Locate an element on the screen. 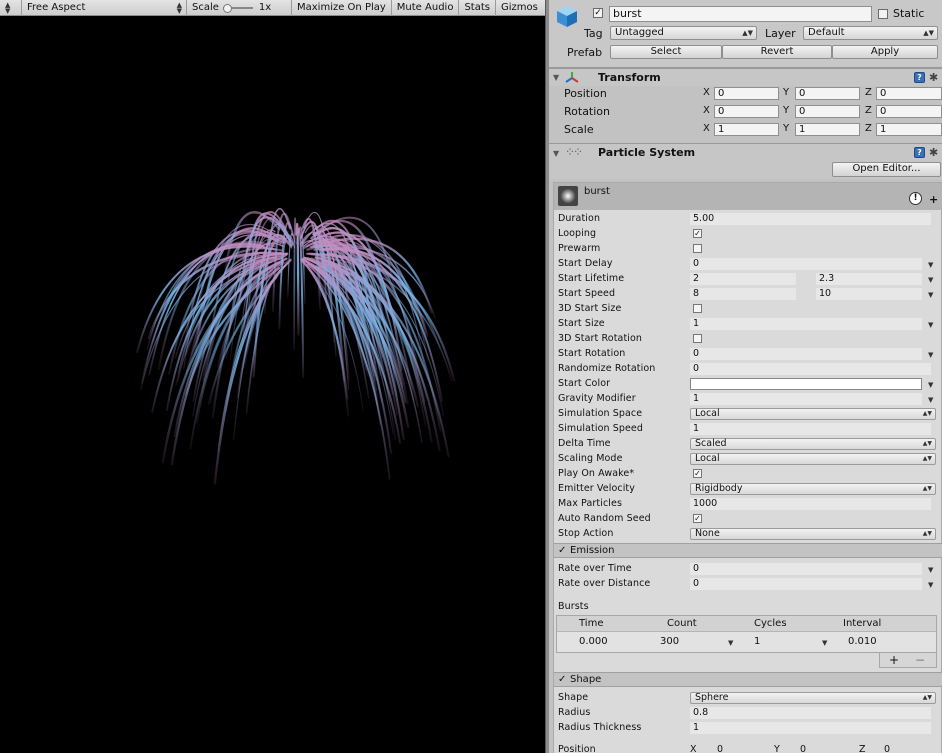 This screenshot has height=753, width=942. aspect-dropdown: Free Aspect ▲ ▼ is located at coordinates (104, 8).